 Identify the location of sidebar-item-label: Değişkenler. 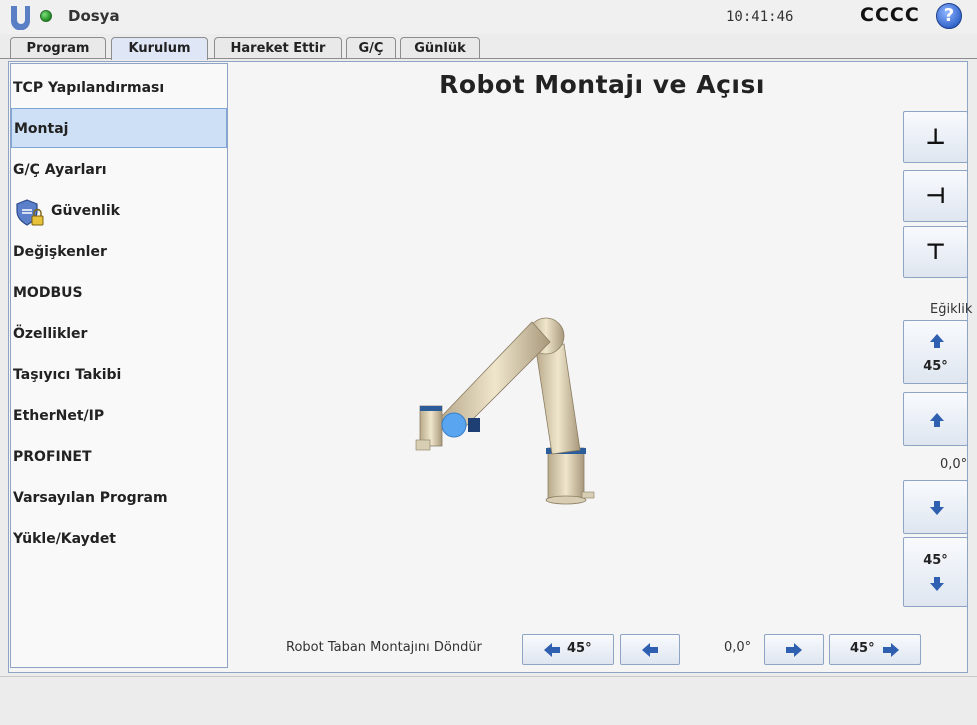
(60, 252).